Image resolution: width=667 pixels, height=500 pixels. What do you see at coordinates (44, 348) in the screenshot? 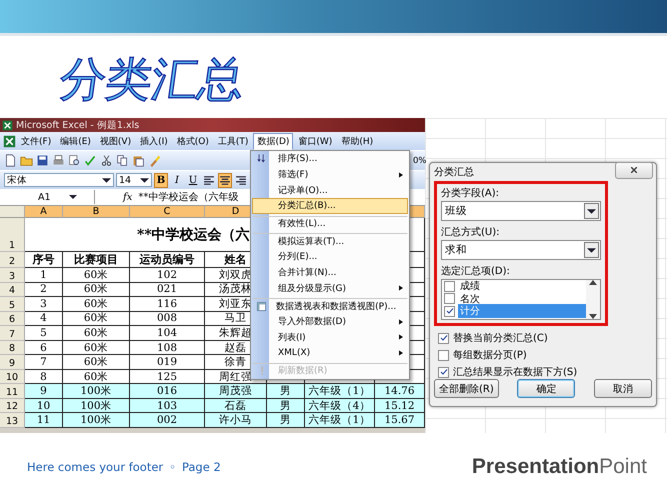
I see `table-cell: 6` at bounding box center [44, 348].